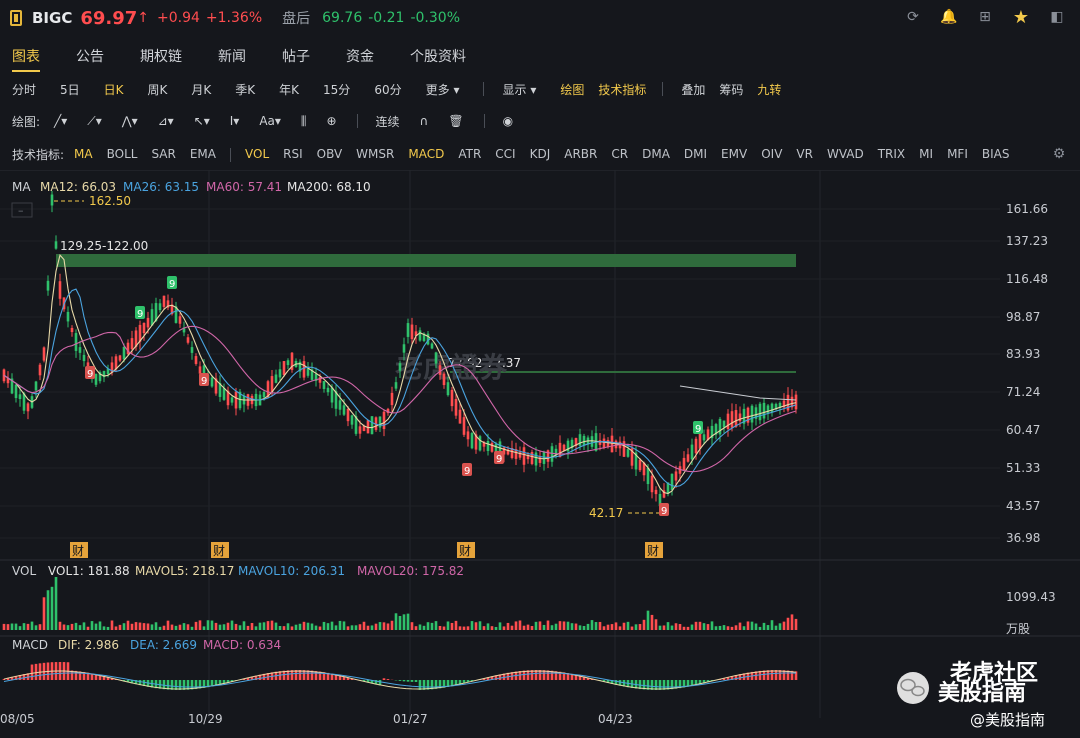 The image size is (1080, 738). Describe the element at coordinates (166, 121) in the screenshot. I see `fib-tool-icon: ⊿▾` at that location.